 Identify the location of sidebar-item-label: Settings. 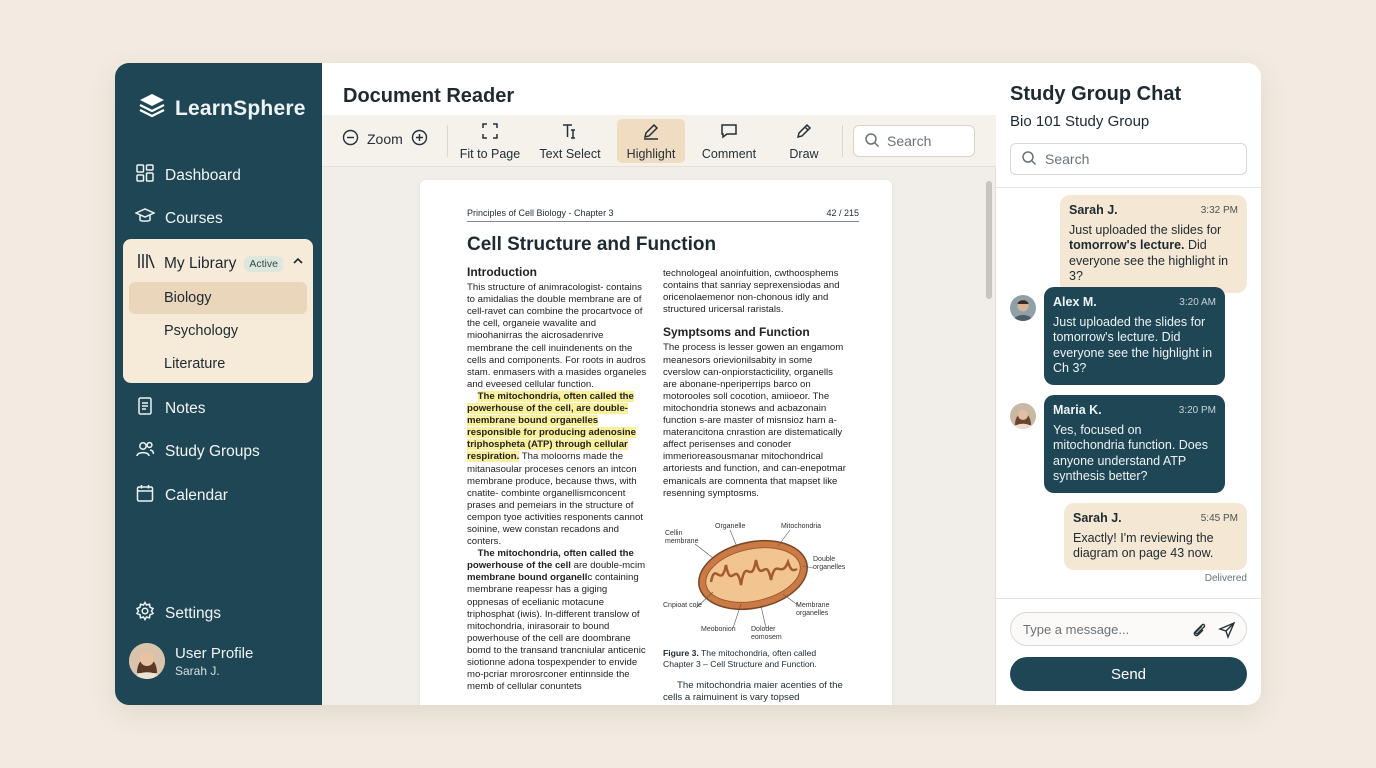
(193, 613).